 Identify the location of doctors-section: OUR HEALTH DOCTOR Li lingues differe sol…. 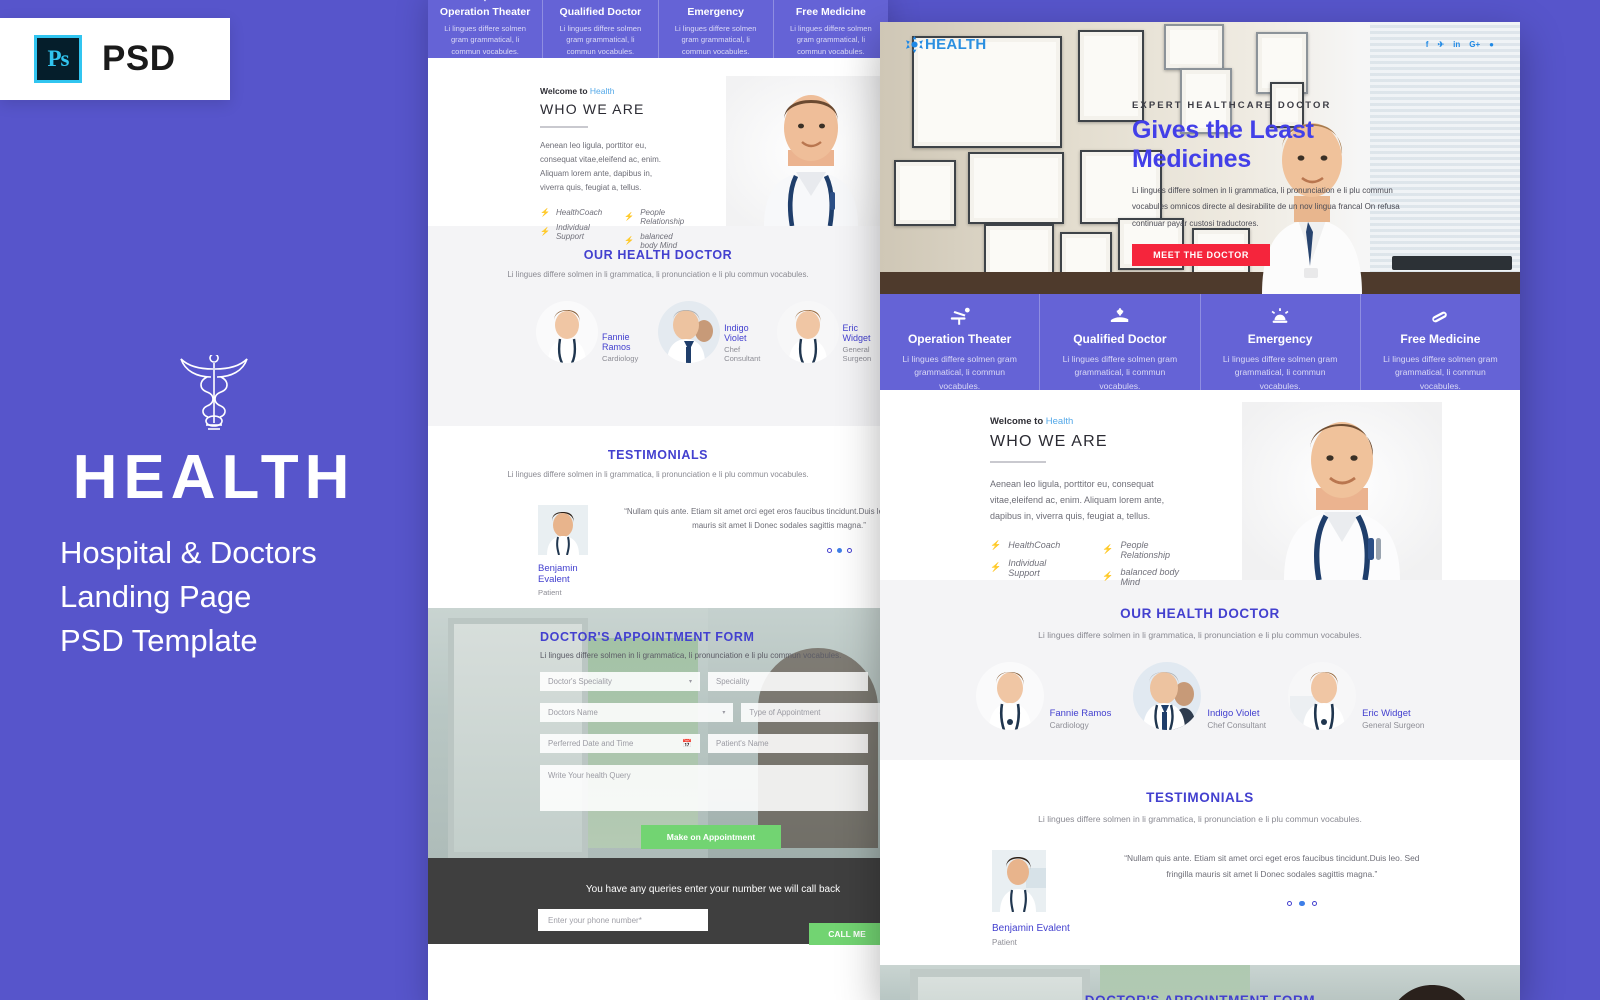
(1200, 670).